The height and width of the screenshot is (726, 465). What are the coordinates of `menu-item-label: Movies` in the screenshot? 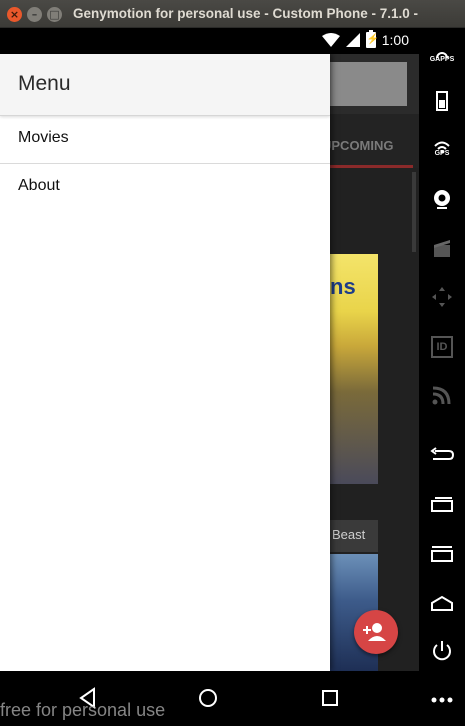 It's located at (43, 137).